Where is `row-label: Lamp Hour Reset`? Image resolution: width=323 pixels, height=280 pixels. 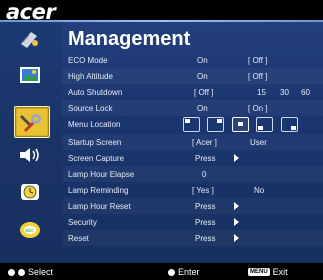 row-label: Lamp Hour Reset is located at coordinates (99, 206).